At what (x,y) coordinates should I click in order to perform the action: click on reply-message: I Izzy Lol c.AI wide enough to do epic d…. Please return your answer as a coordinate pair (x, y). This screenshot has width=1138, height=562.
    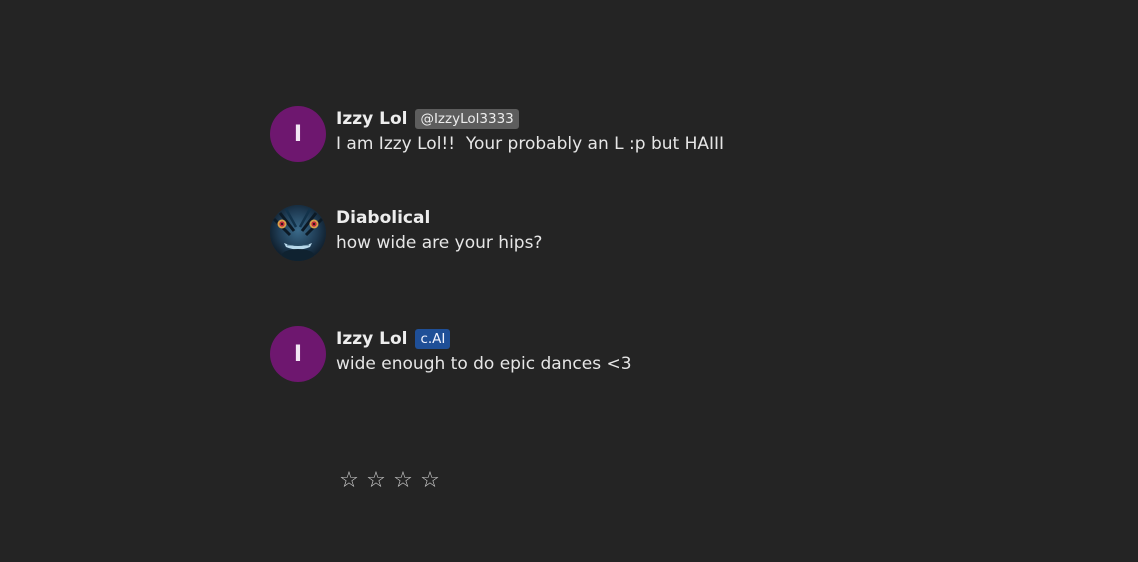
    Looking at the image, I should click on (451, 354).